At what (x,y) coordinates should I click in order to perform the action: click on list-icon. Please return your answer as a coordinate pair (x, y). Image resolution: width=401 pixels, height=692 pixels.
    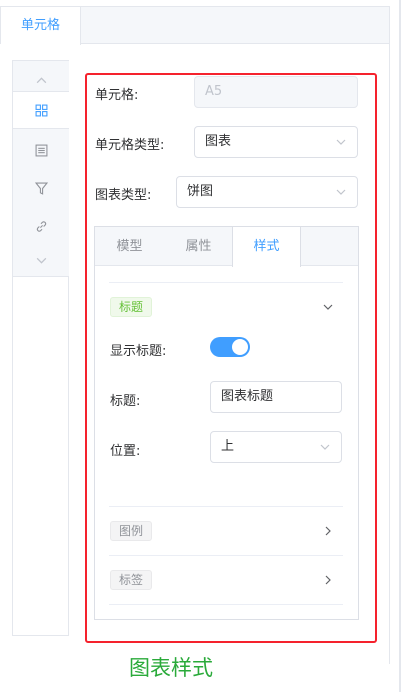
    Looking at the image, I should click on (41, 150).